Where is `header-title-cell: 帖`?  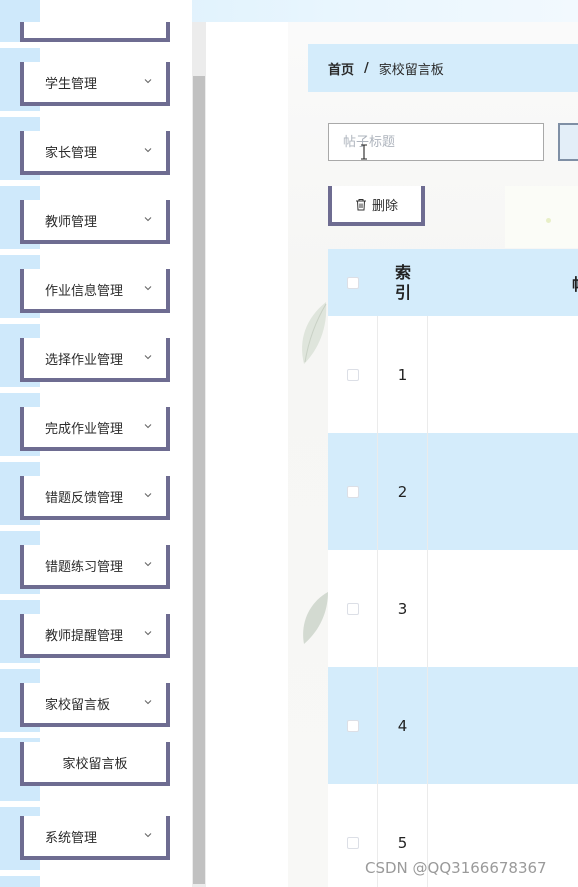 header-title-cell: 帖 is located at coordinates (503, 282).